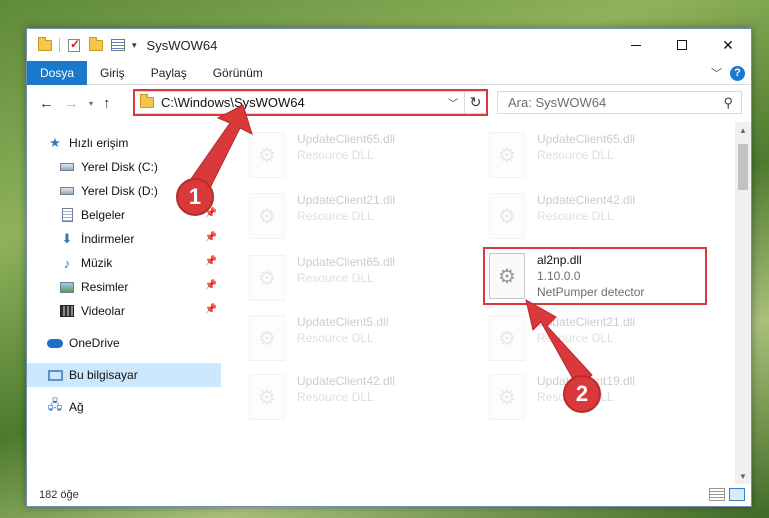  What do you see at coordinates (124, 375) in the screenshot?
I see `sidebar-item-this-pc: Bu bilgisayar` at bounding box center [124, 375].